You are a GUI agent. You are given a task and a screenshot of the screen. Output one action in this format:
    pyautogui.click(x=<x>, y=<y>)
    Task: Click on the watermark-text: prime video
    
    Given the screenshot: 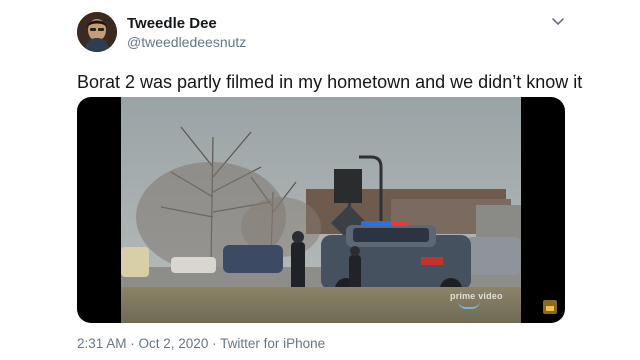 What is the action you would take?
    pyautogui.click(x=476, y=296)
    